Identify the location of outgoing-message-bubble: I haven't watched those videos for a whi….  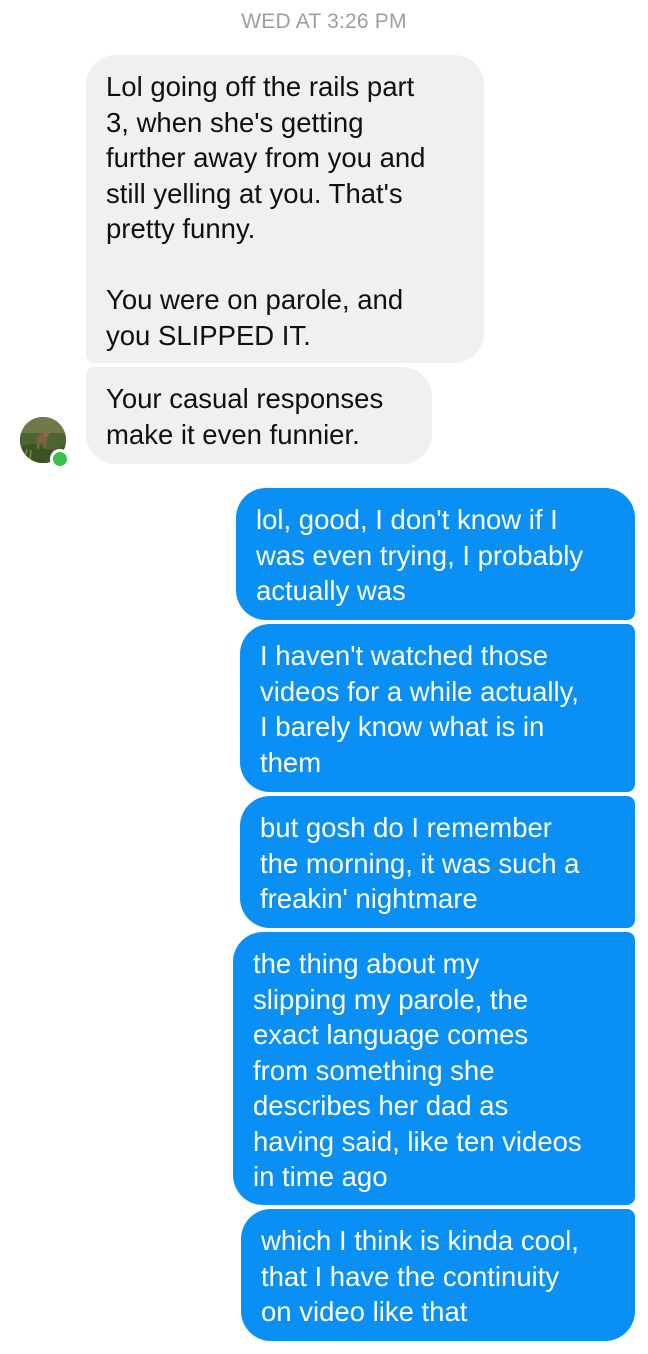
(437, 708).